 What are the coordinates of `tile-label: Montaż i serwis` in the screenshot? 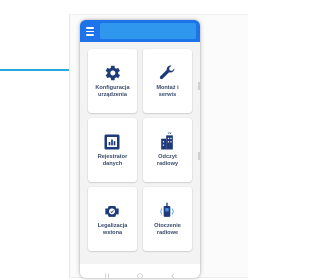 It's located at (167, 91).